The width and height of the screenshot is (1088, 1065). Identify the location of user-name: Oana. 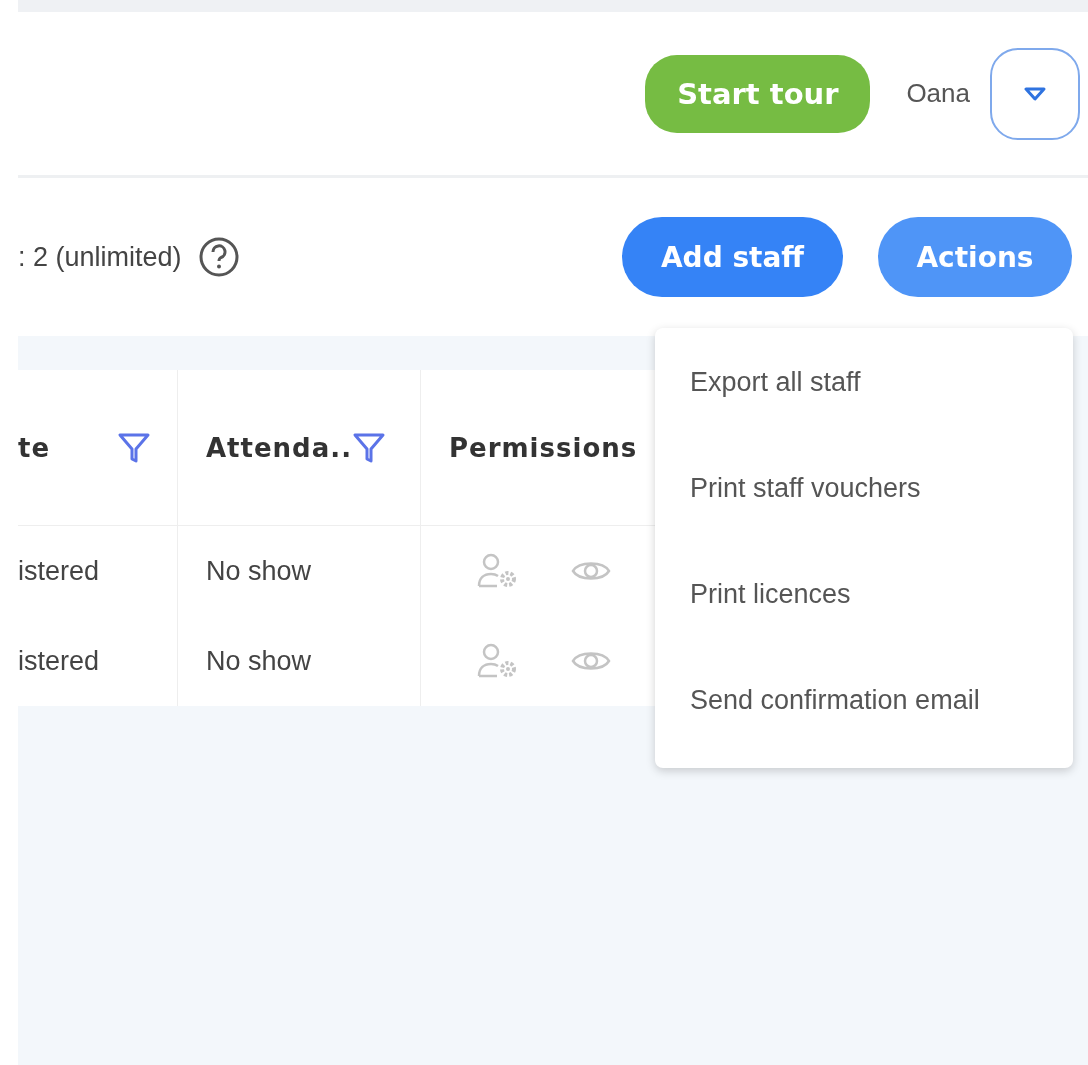
(938, 93).